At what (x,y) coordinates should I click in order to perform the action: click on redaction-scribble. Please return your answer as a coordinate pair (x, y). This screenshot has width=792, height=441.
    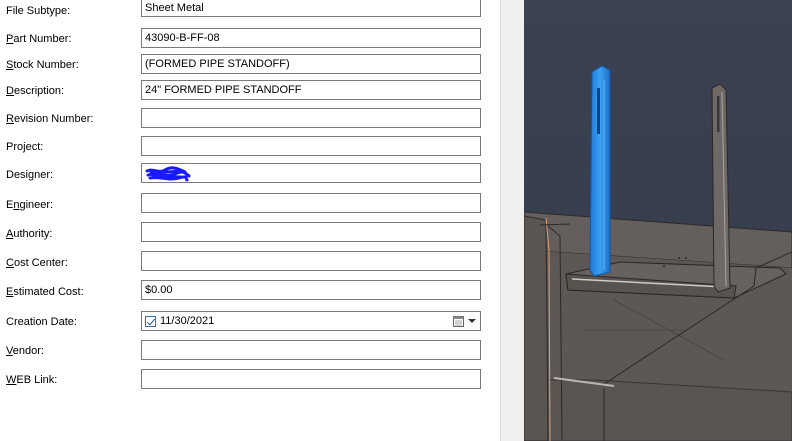
    Looking at the image, I should click on (168, 174).